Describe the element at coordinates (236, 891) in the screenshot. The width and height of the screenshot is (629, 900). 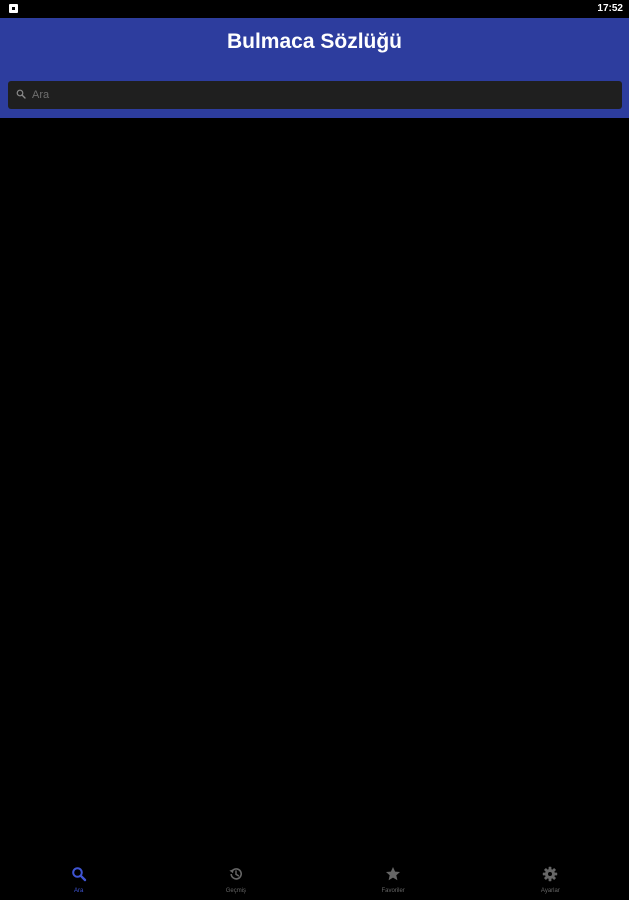
I see `nav-label-history: Geçmiş` at that location.